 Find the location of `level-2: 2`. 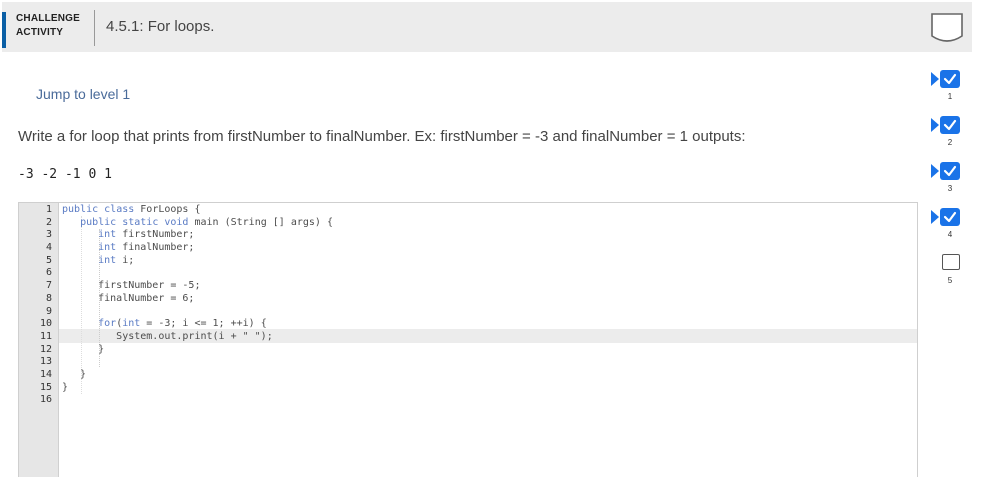

level-2: 2 is located at coordinates (949, 136).